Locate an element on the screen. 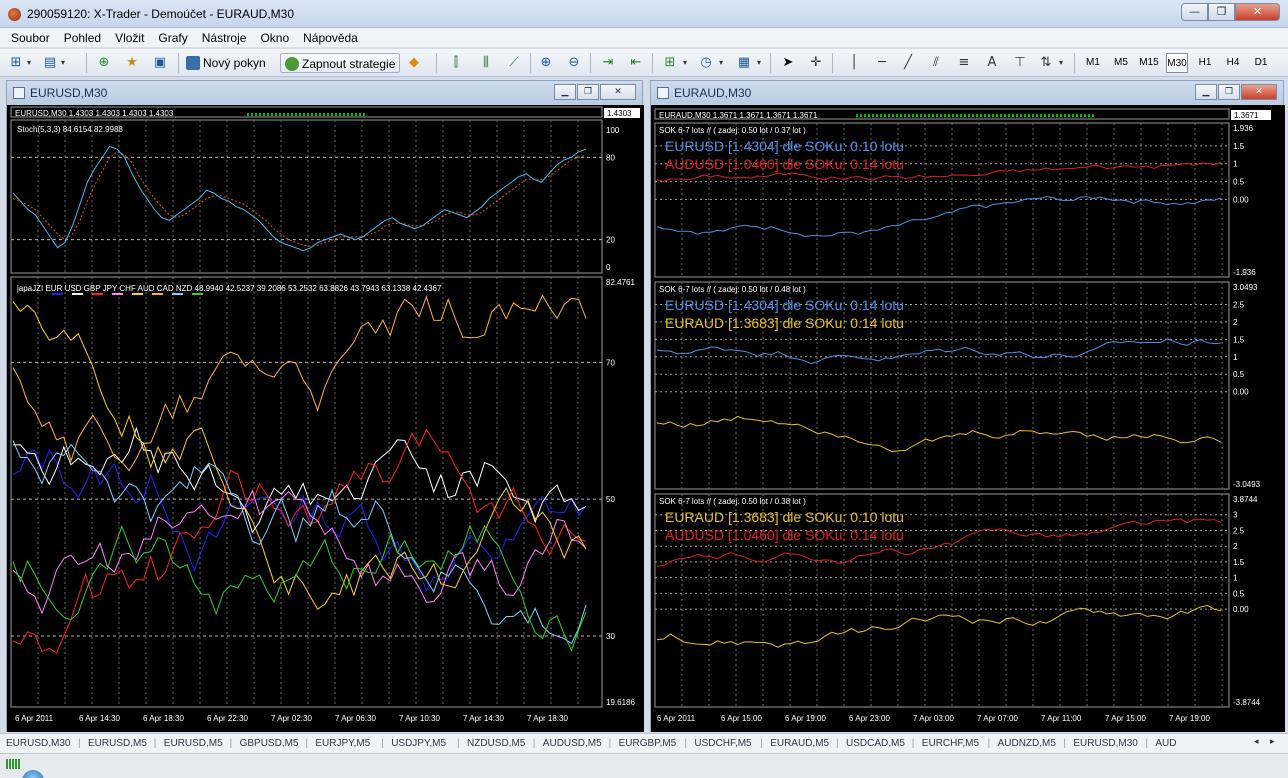  index-axis-label: 50 is located at coordinates (610, 499).